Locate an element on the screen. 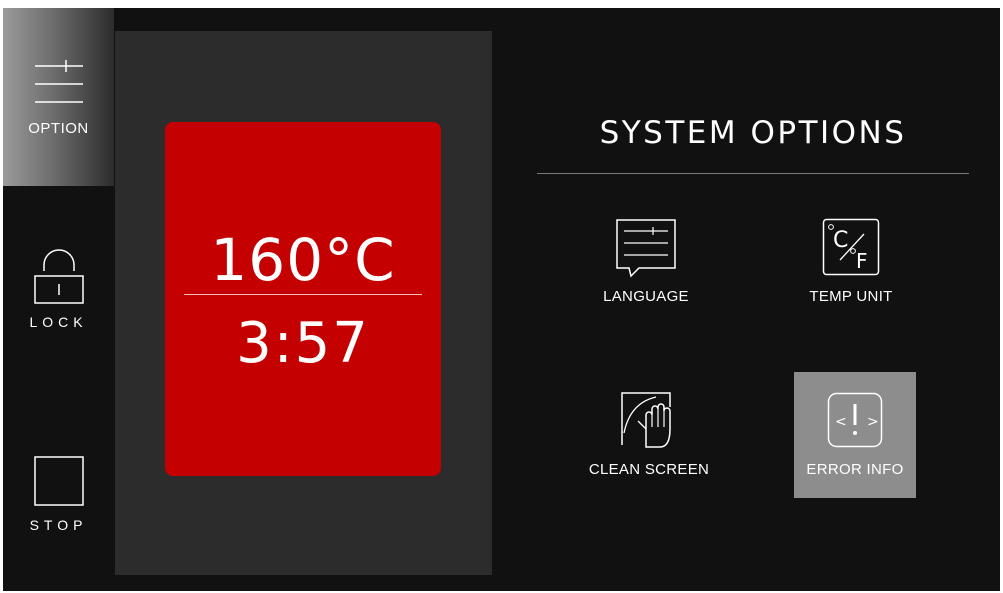 This screenshot has height=593, width=1003. language-option: LANGUAGE is located at coordinates (646, 269).